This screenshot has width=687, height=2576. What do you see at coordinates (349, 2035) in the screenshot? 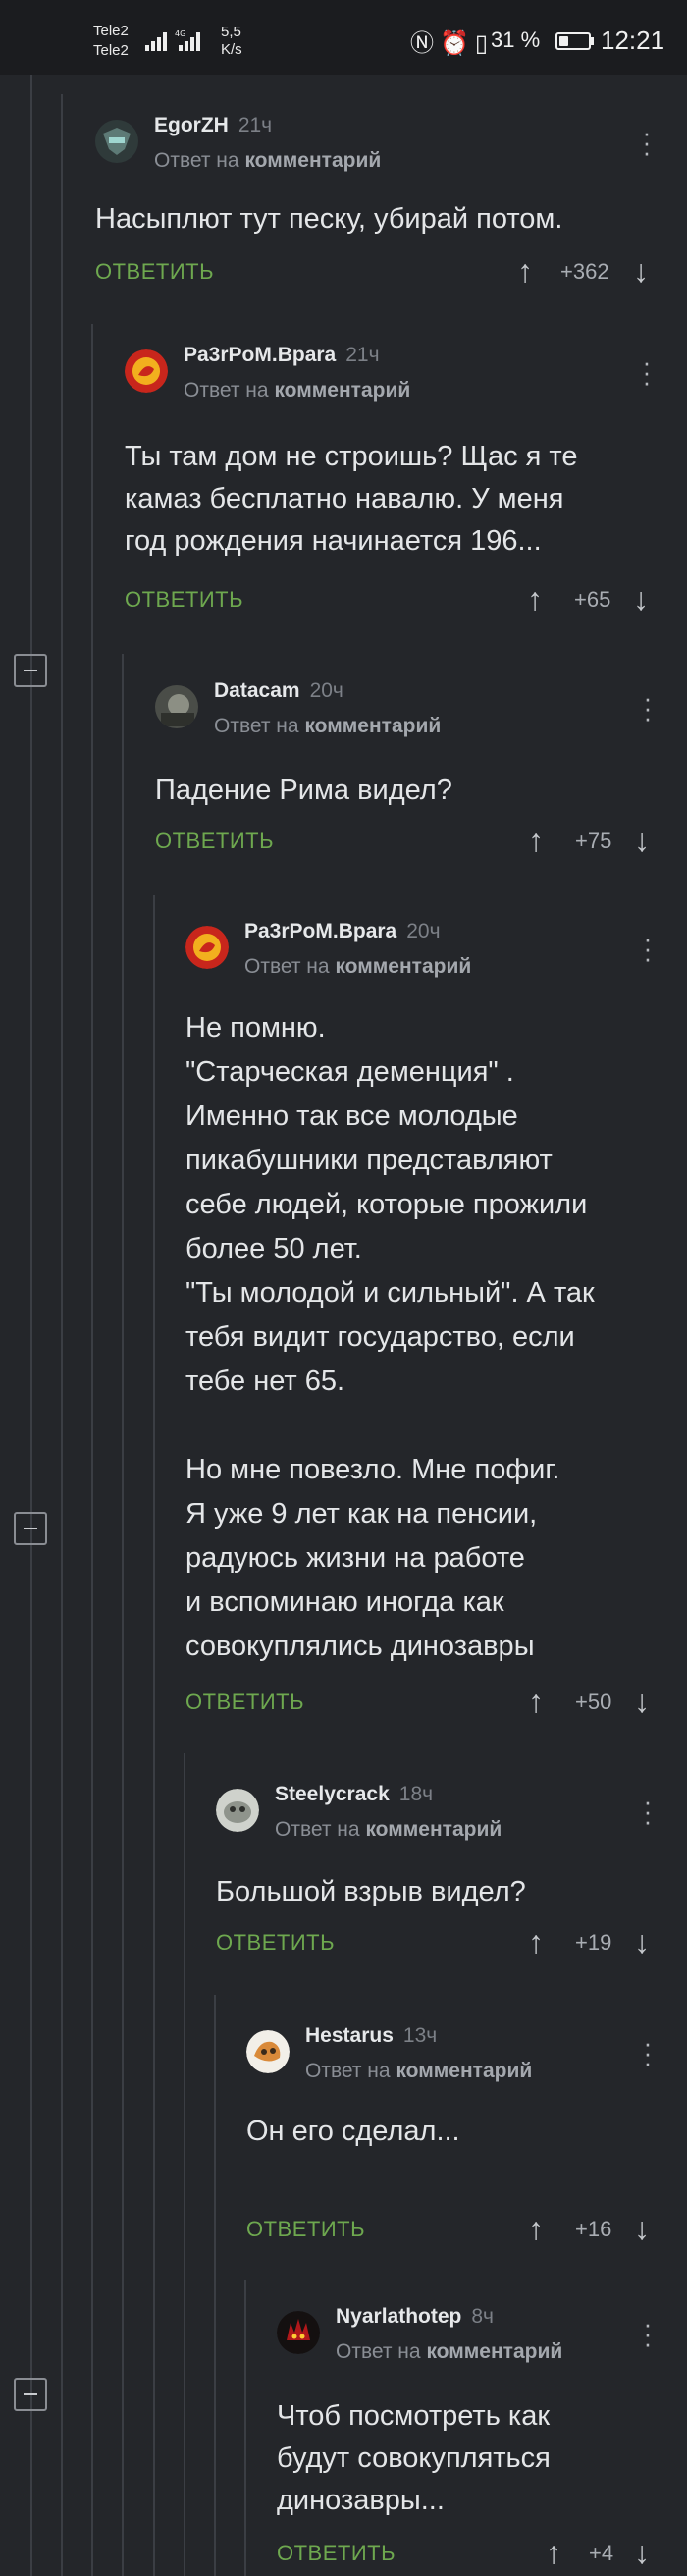
I see `username-text: Hestarus` at bounding box center [349, 2035].